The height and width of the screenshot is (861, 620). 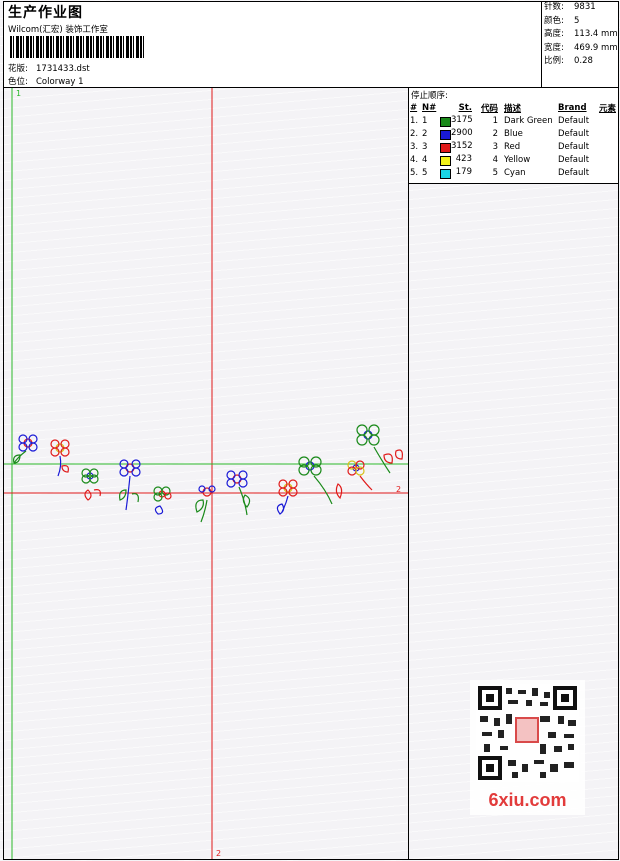 I want to click on logo-stamp, so click(x=527, y=730).